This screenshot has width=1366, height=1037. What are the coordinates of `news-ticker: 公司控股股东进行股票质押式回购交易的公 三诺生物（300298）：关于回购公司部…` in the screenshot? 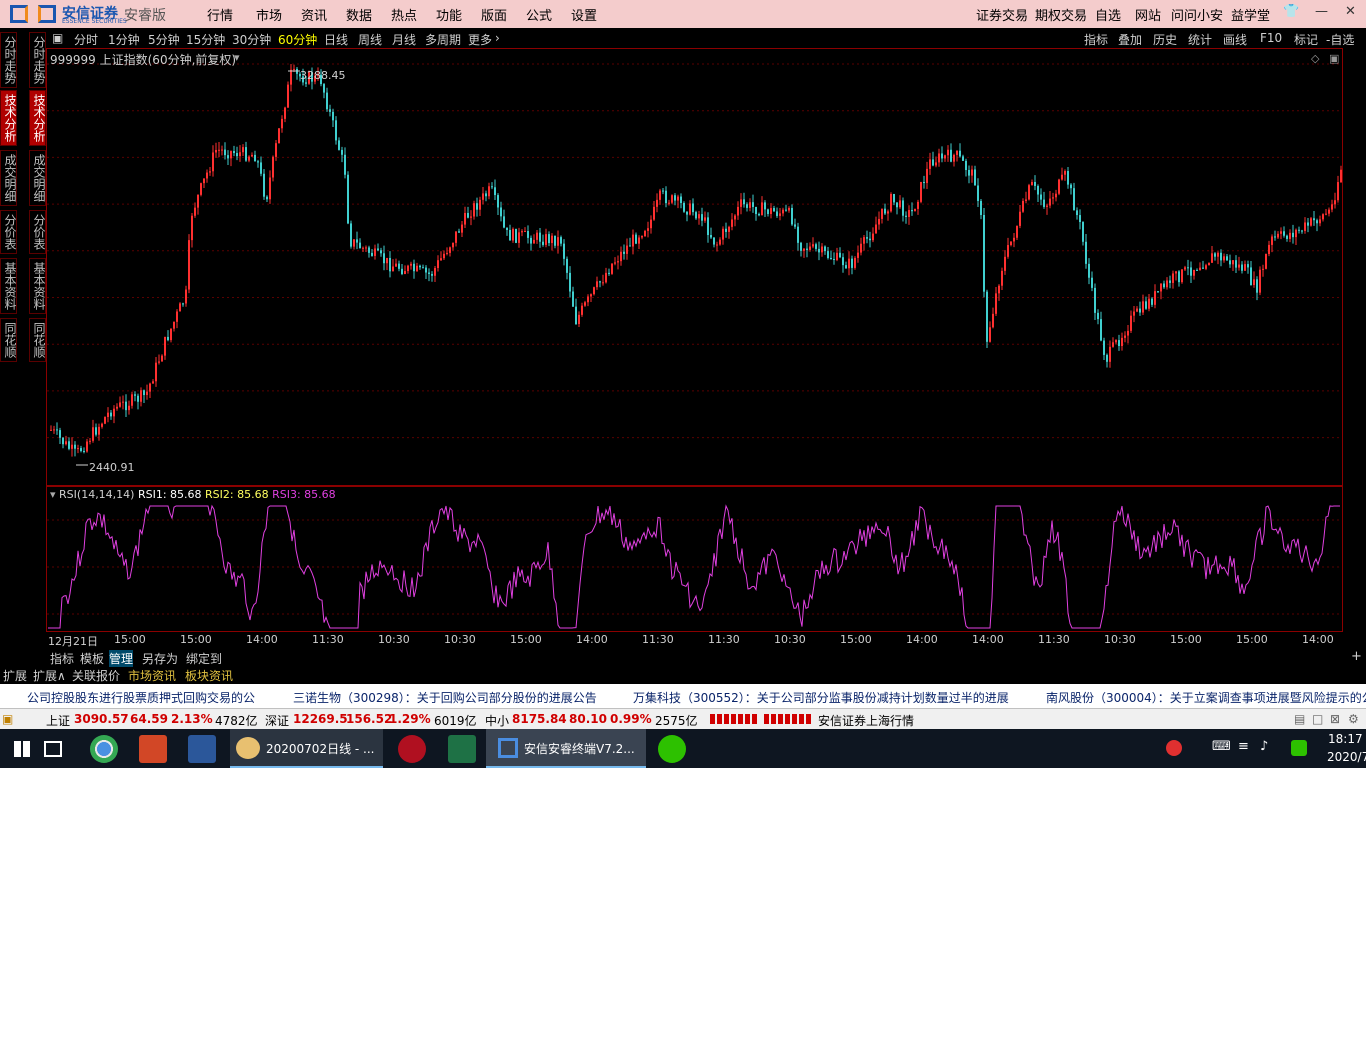 It's located at (683, 696).